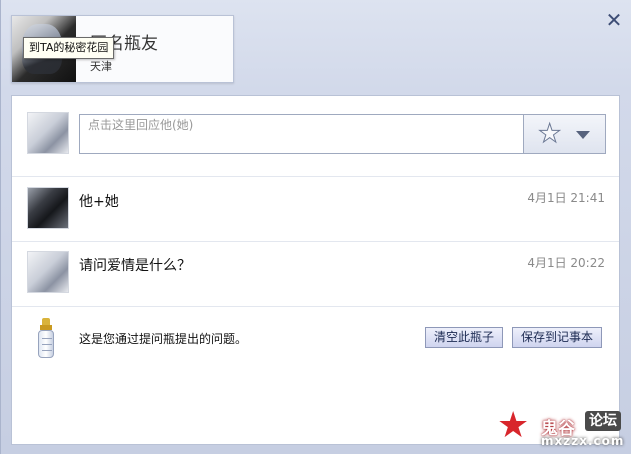 This screenshot has height=454, width=631. Describe the element at coordinates (315, 337) in the screenshot. I see `footer-row: 这是您通过提问瓶提出的问题。 清空此瓶子 保存到记事本` at that location.